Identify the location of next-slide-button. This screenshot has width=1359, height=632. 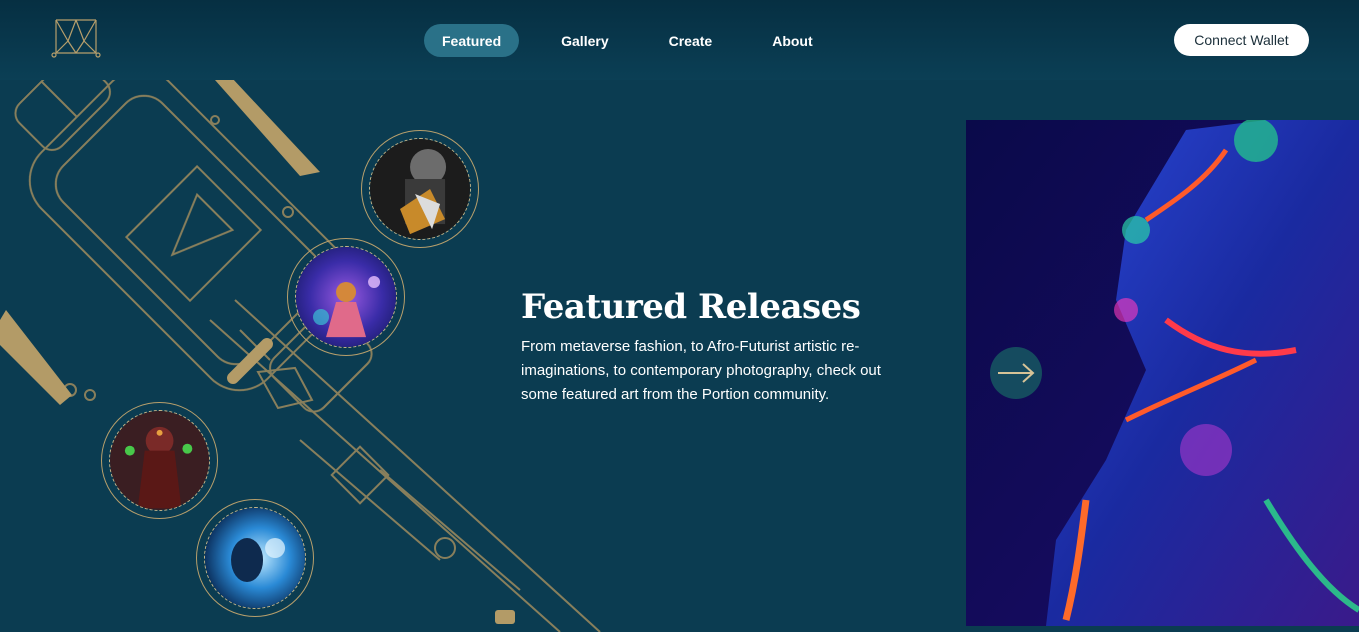
(1016, 373).